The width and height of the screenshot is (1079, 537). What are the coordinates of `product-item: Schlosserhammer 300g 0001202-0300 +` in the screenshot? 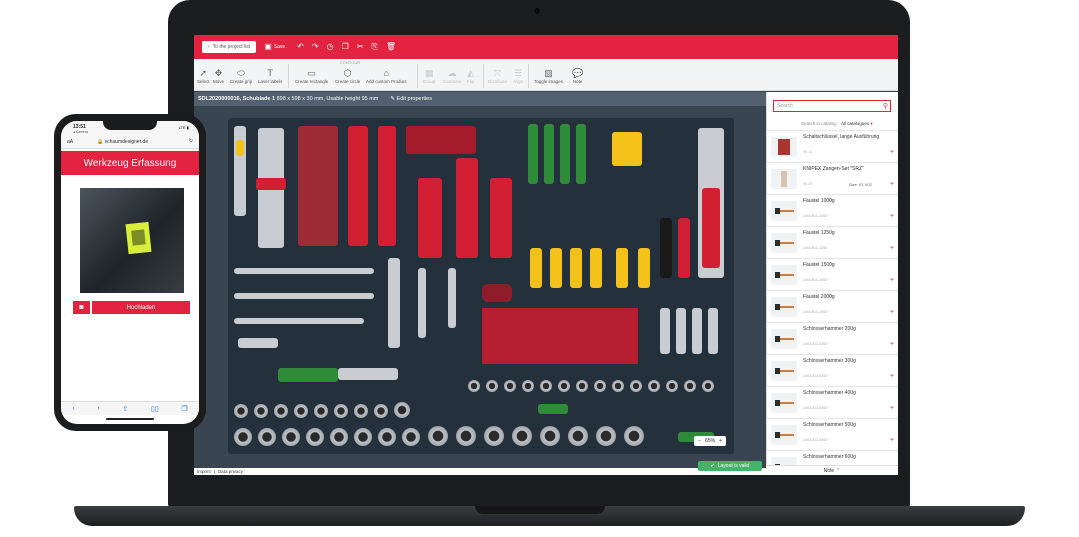 It's located at (832, 370).